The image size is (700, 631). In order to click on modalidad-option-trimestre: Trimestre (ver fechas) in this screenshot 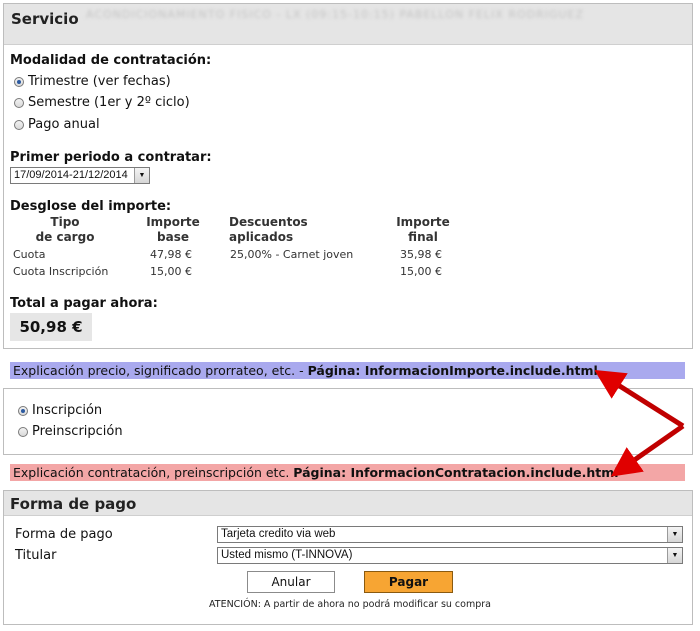, I will do `click(92, 81)`.